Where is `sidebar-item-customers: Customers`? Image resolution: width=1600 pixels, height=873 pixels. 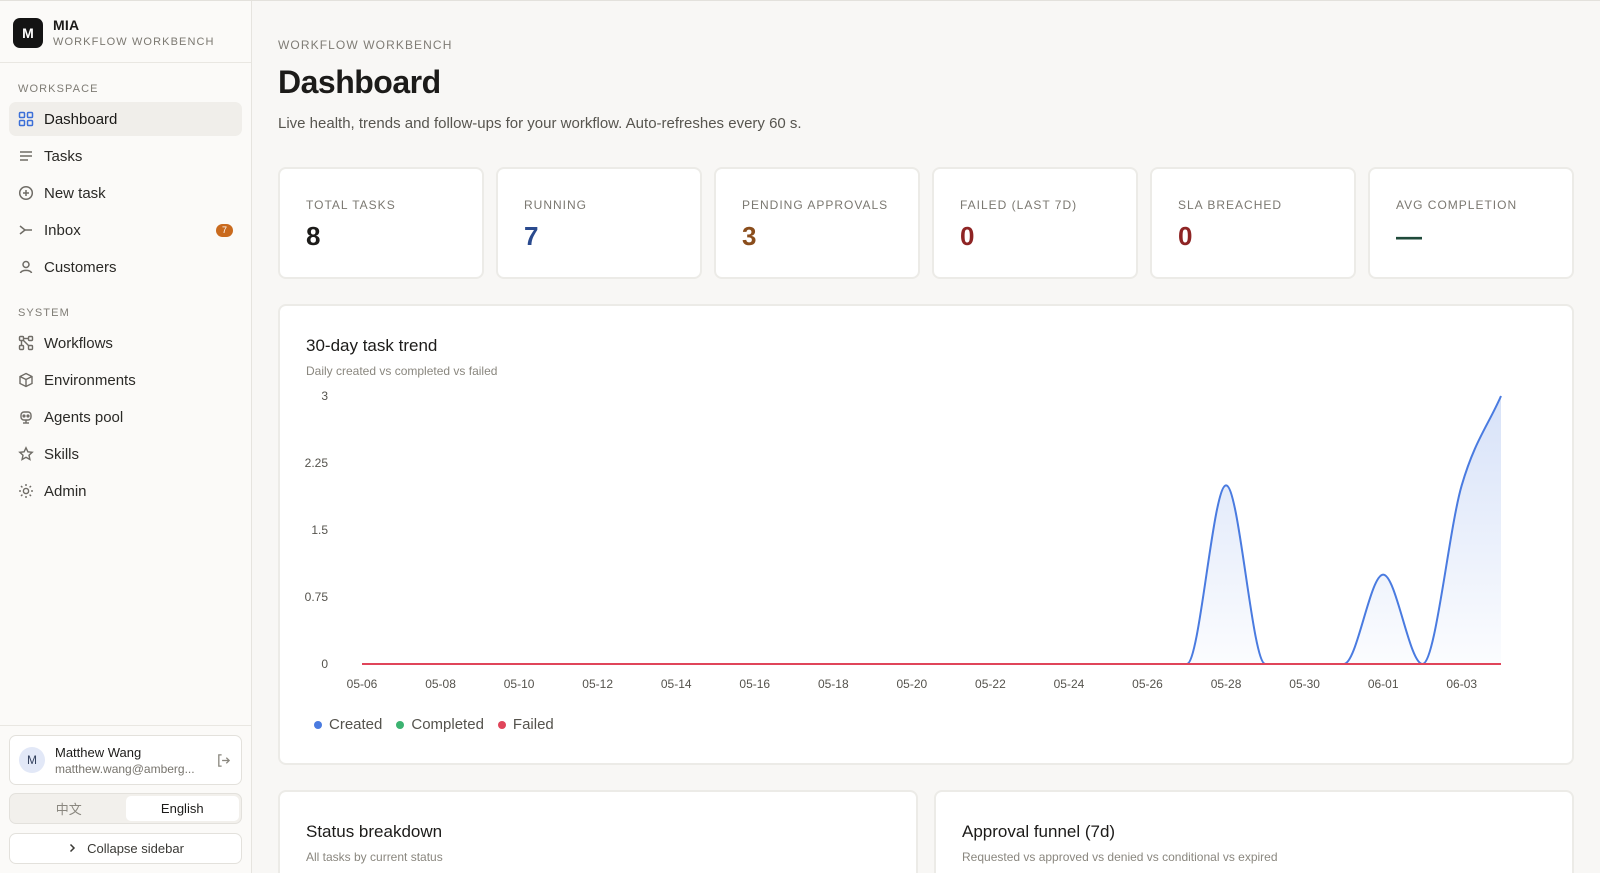
sidebar-item-customers: Customers is located at coordinates (125, 267).